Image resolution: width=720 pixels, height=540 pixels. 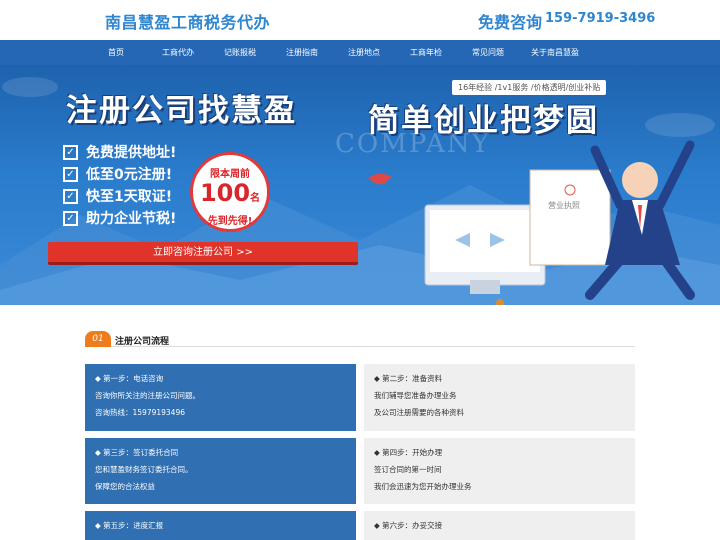 What do you see at coordinates (230, 174) in the screenshot?
I see `badge-line1: 限本周前` at bounding box center [230, 174].